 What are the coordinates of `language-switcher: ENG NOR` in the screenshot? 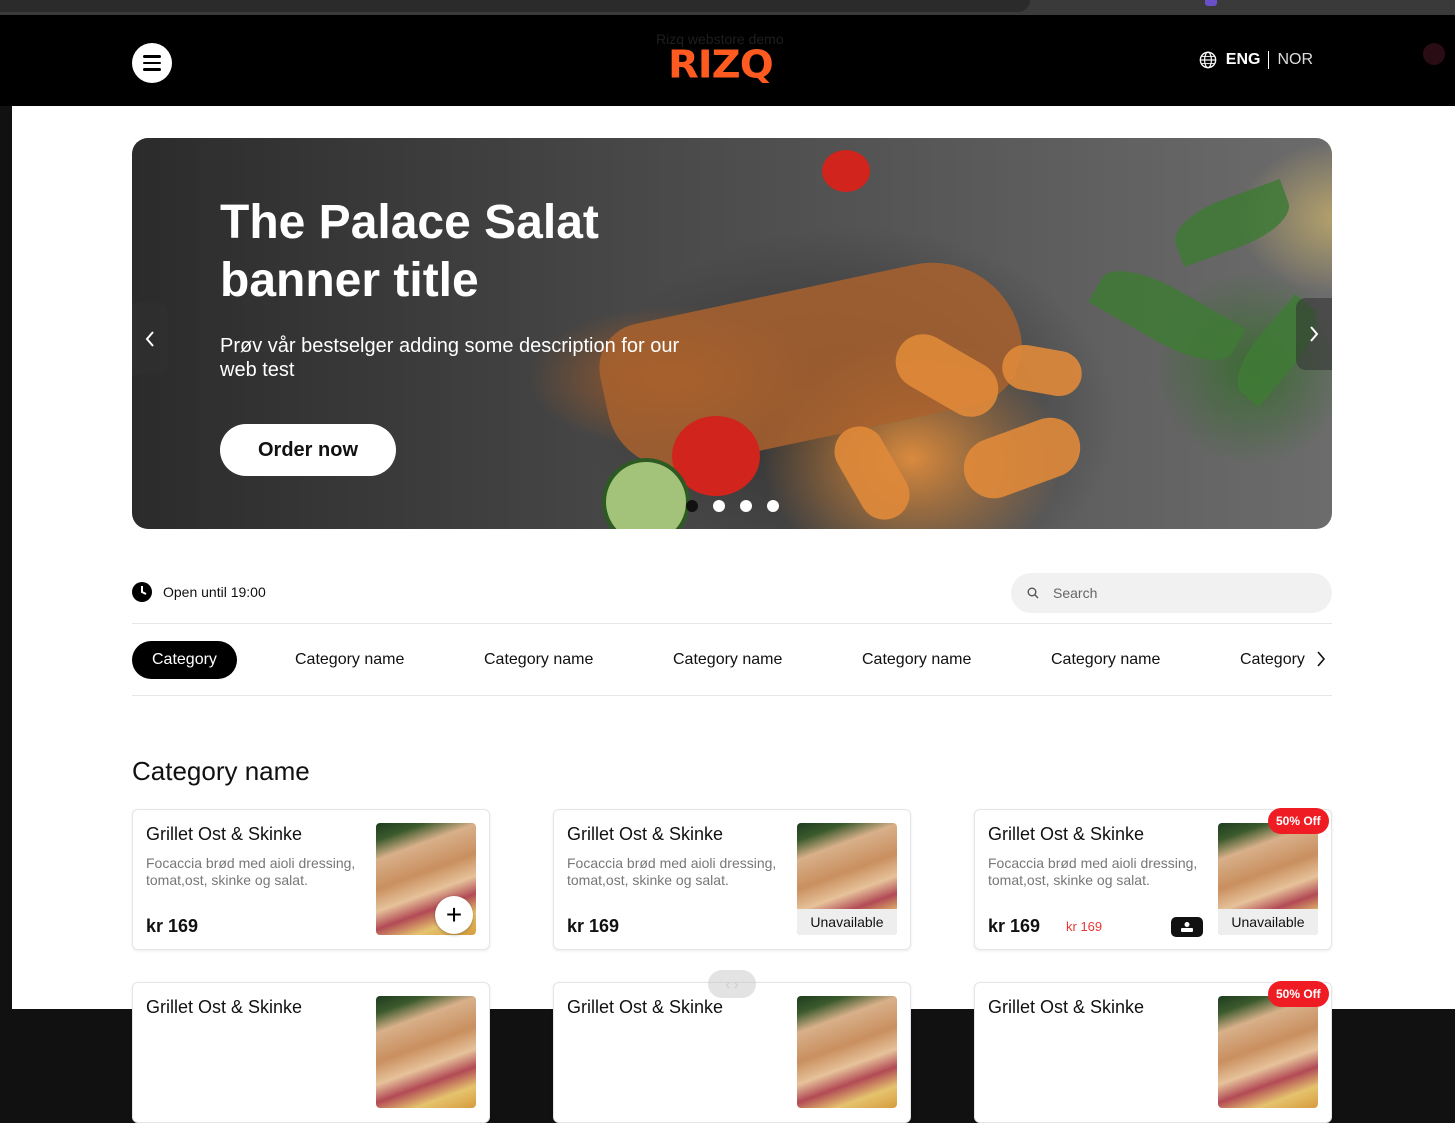 It's located at (1256, 60).